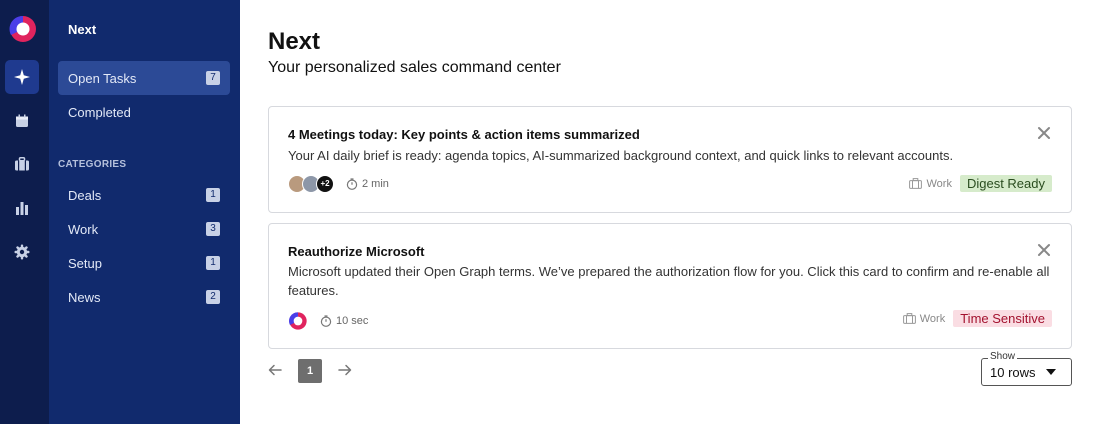 The height and width of the screenshot is (424, 1100). Describe the element at coordinates (213, 229) in the screenshot. I see `count-badge: 3` at that location.